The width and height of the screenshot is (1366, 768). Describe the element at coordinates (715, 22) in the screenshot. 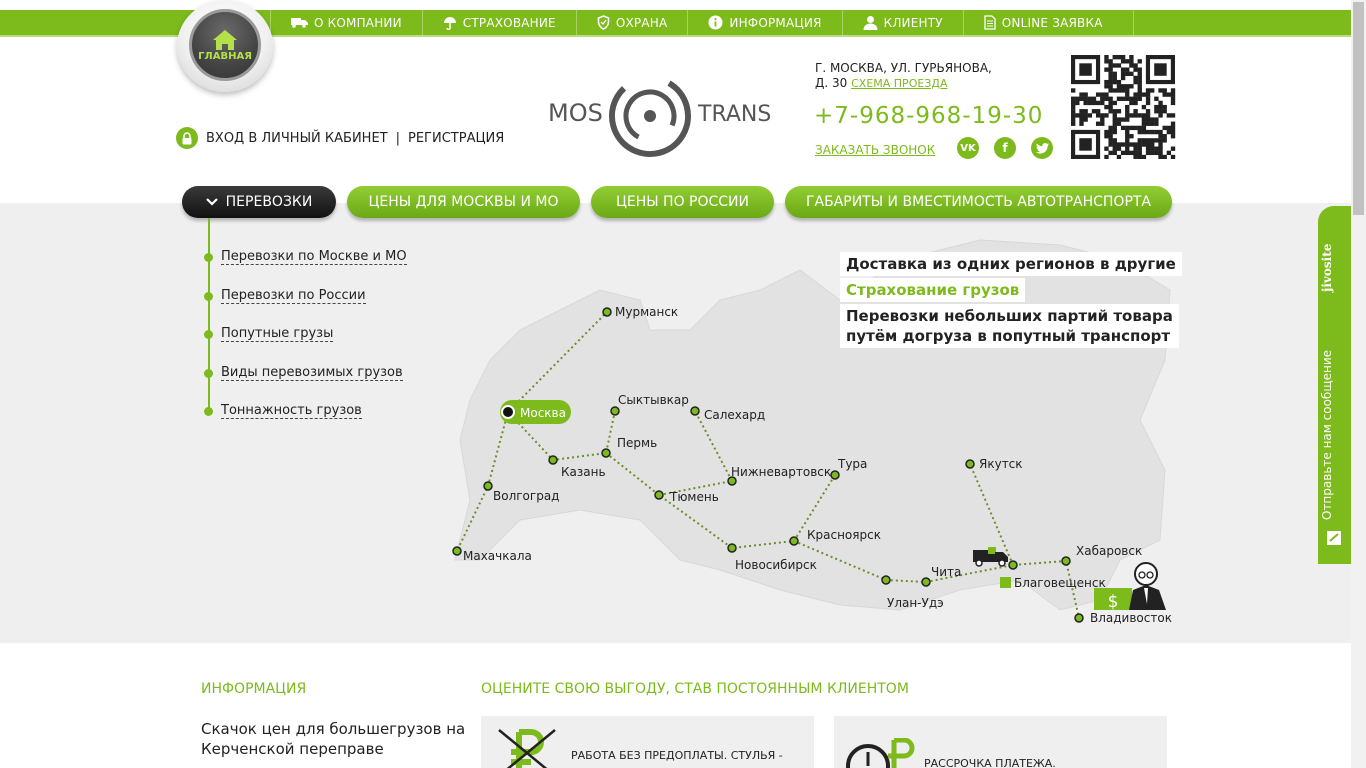

I see `info-icon` at that location.